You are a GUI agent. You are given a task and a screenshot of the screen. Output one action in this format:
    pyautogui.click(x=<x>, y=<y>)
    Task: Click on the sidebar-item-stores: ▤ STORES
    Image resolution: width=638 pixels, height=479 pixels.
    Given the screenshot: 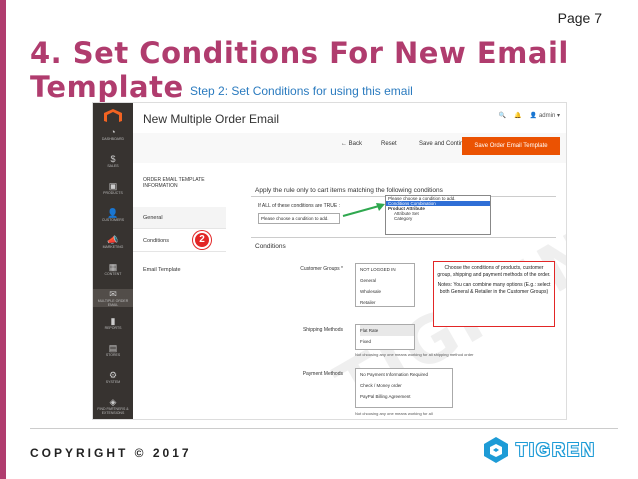 What is the action you would take?
    pyautogui.click(x=113, y=350)
    